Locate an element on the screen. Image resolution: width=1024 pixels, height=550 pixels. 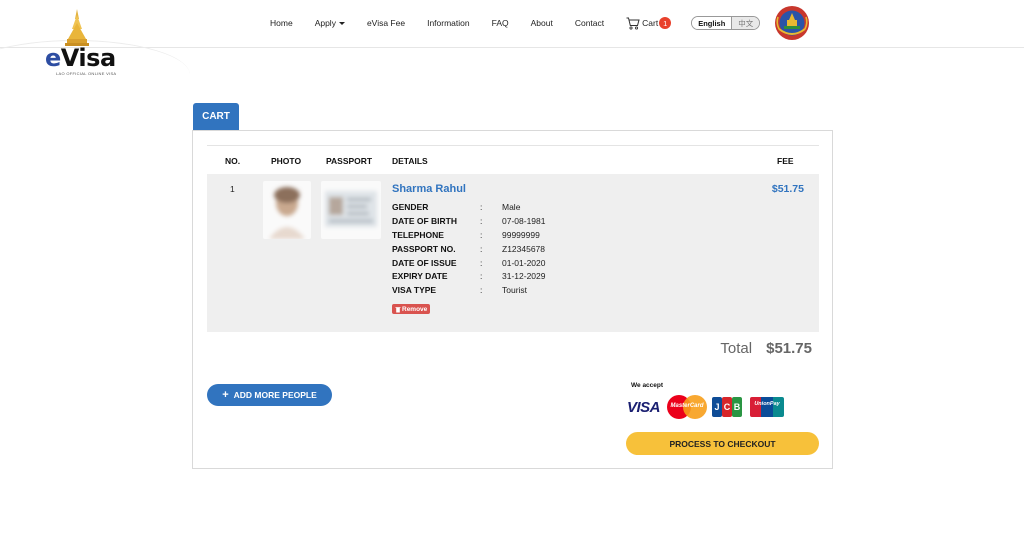
nav-cart: Cart 1 is located at coordinates (649, 23).